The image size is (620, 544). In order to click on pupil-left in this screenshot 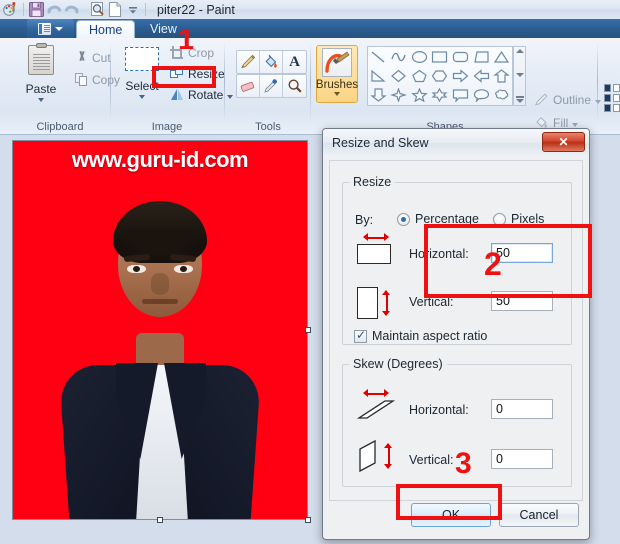, I will do `click(136, 269)`.